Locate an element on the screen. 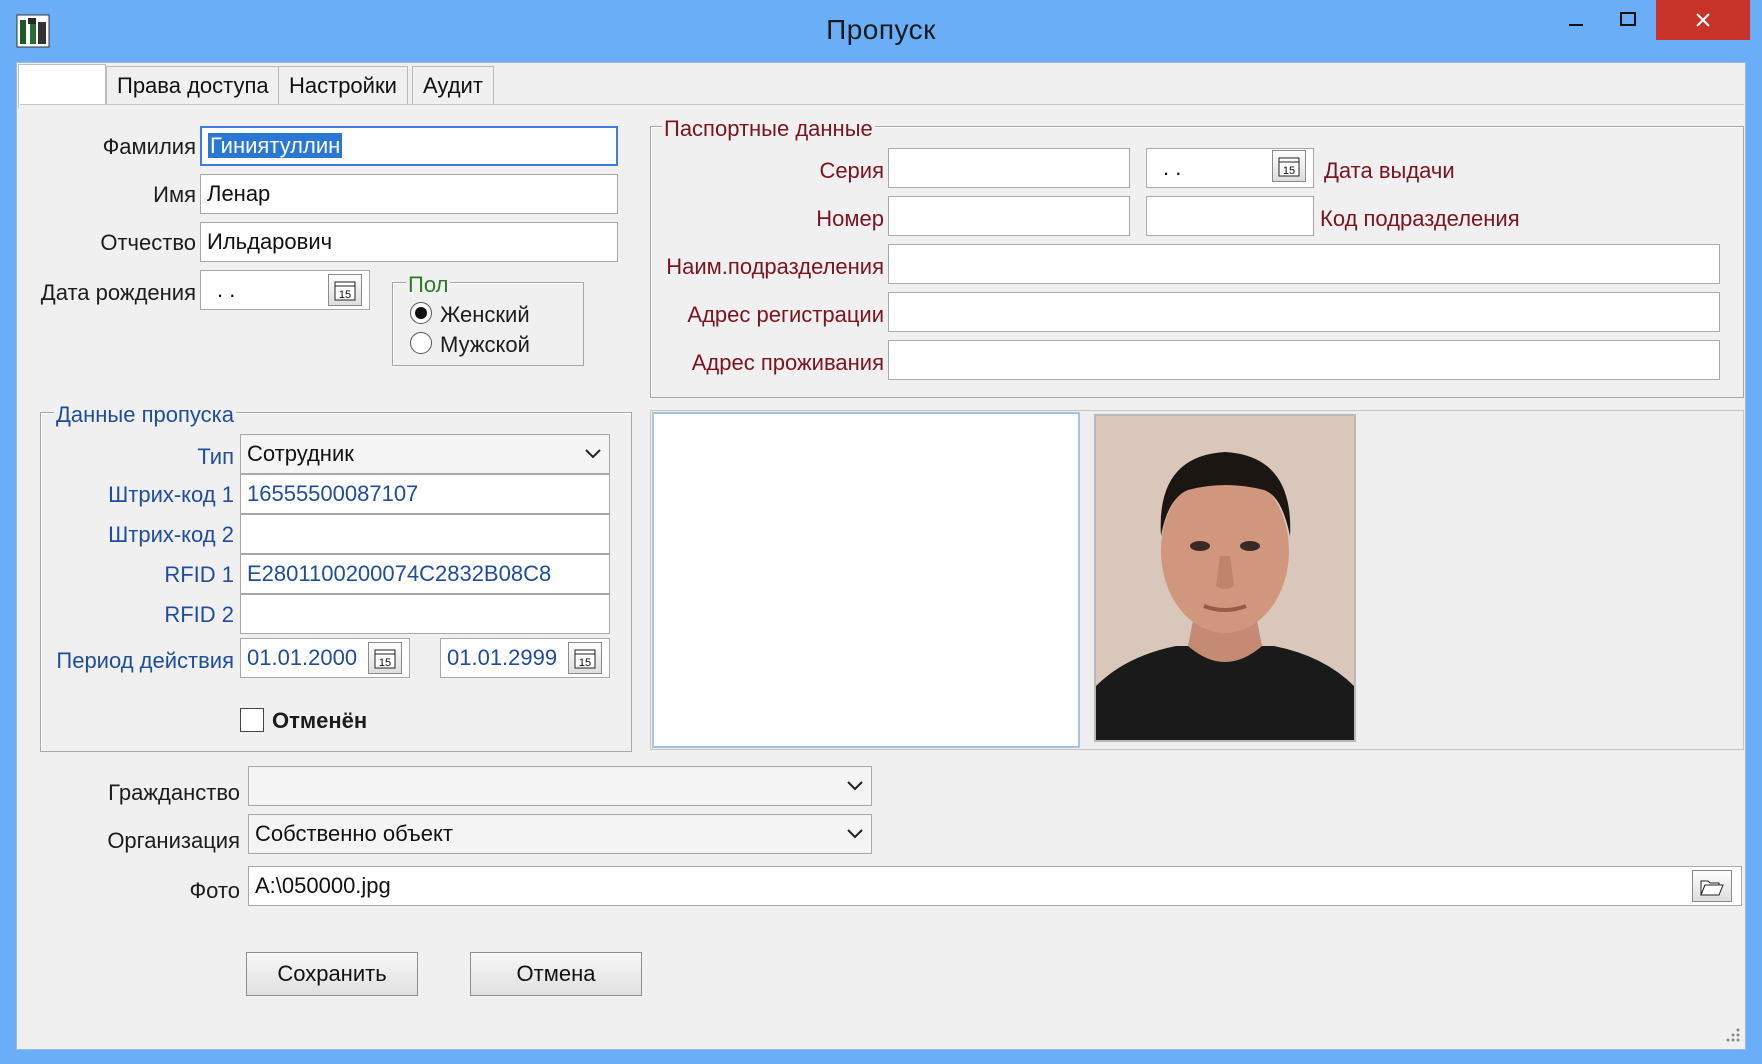  gender-male-label: Мужской is located at coordinates (485, 345).